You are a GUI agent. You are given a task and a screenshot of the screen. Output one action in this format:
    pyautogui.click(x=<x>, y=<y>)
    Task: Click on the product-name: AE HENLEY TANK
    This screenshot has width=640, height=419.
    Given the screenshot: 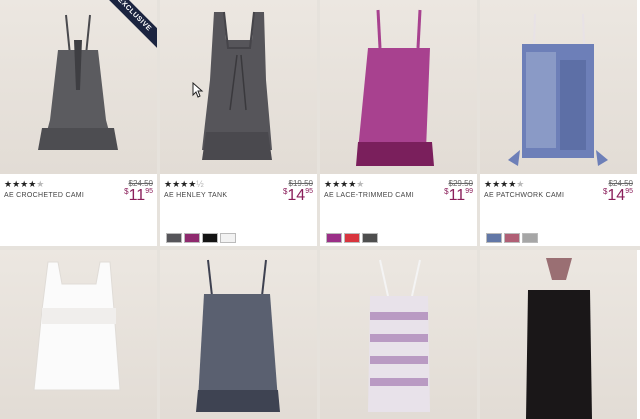 What is the action you would take?
    pyautogui.click(x=195, y=195)
    